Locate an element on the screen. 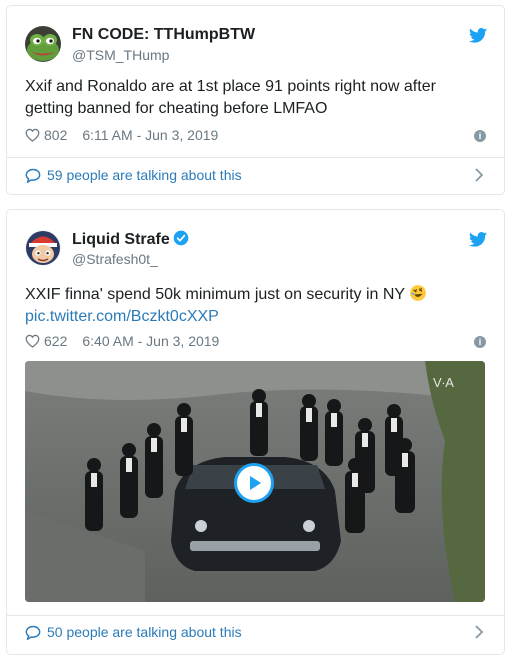  character-avatar-icon is located at coordinates (43, 248).